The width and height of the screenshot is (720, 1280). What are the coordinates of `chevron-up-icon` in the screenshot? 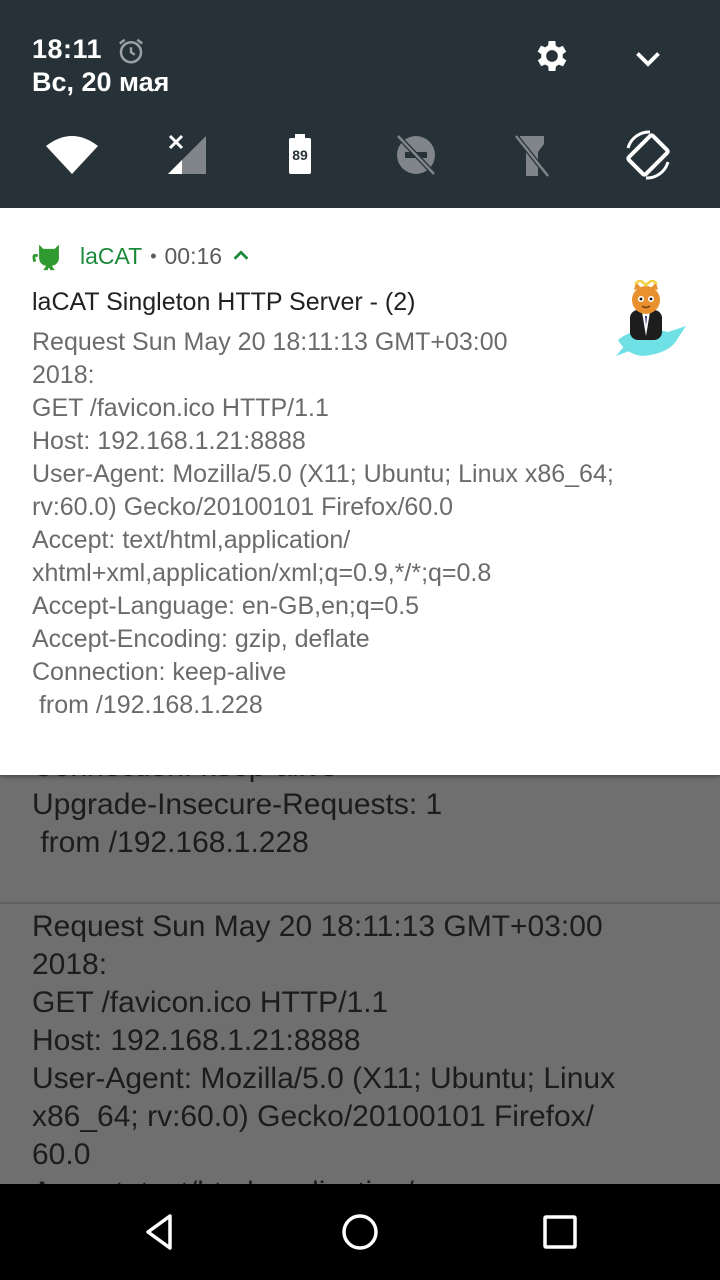 It's located at (241, 256).